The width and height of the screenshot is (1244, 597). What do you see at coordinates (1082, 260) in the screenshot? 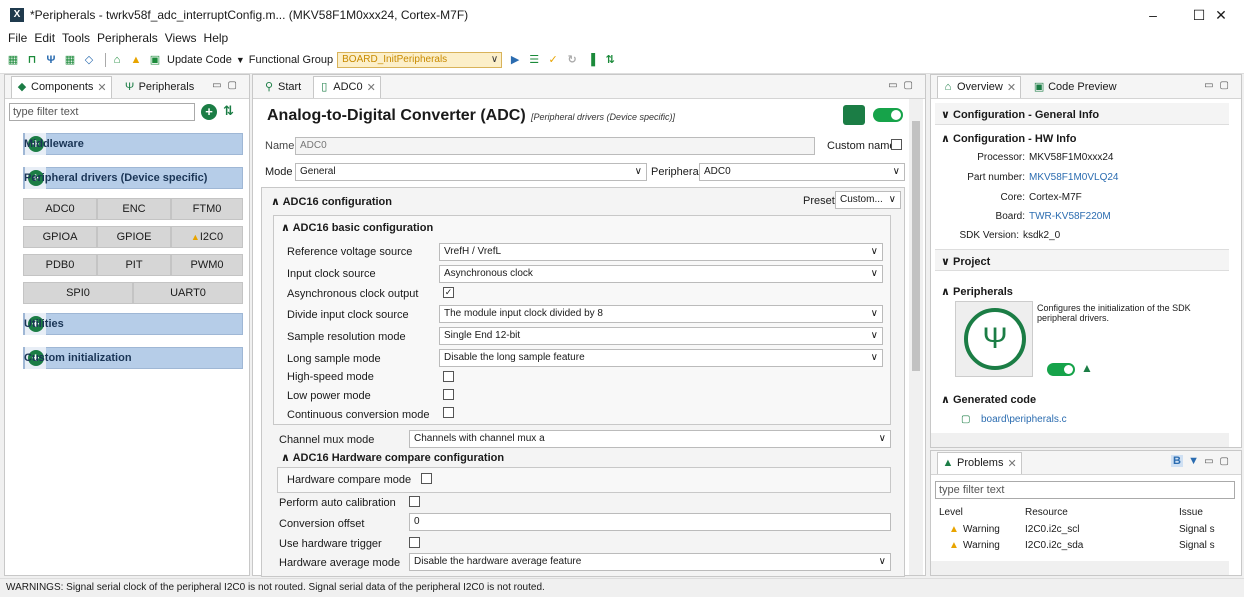
I see `project-row: ∨ Project` at bounding box center [1082, 260].